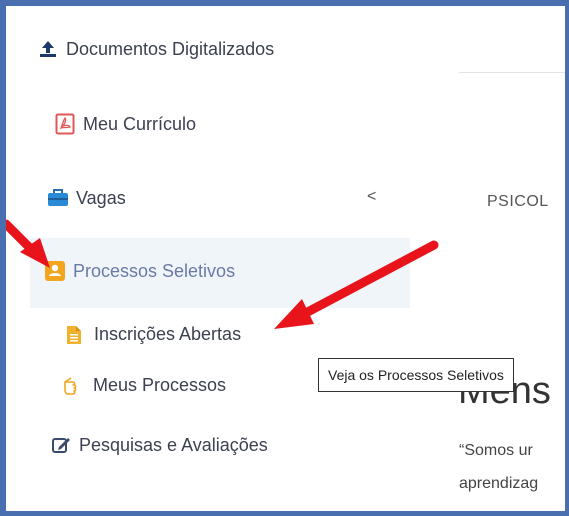 Image resolution: width=569 pixels, height=516 pixels. I want to click on annotation-arrow-right, so click(356, 284).